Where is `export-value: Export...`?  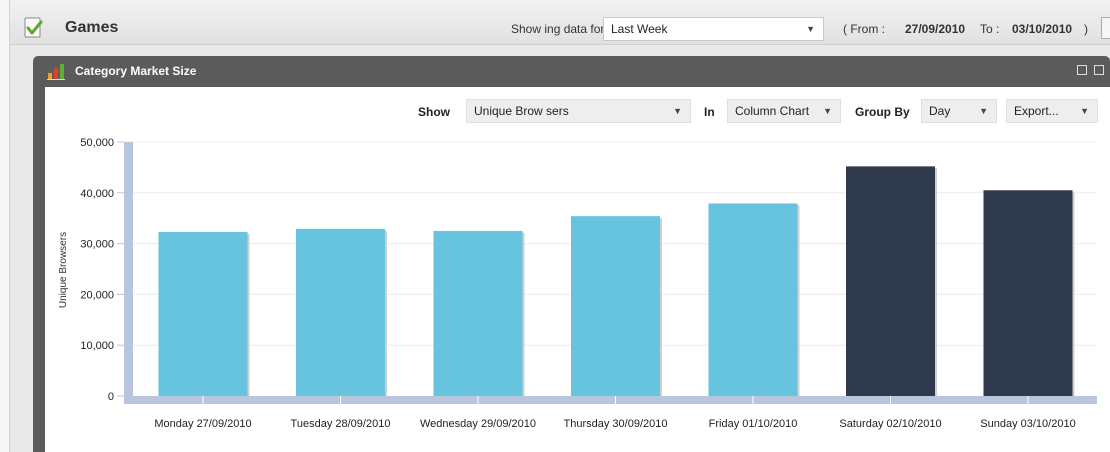
export-value: Export... is located at coordinates (1036, 111).